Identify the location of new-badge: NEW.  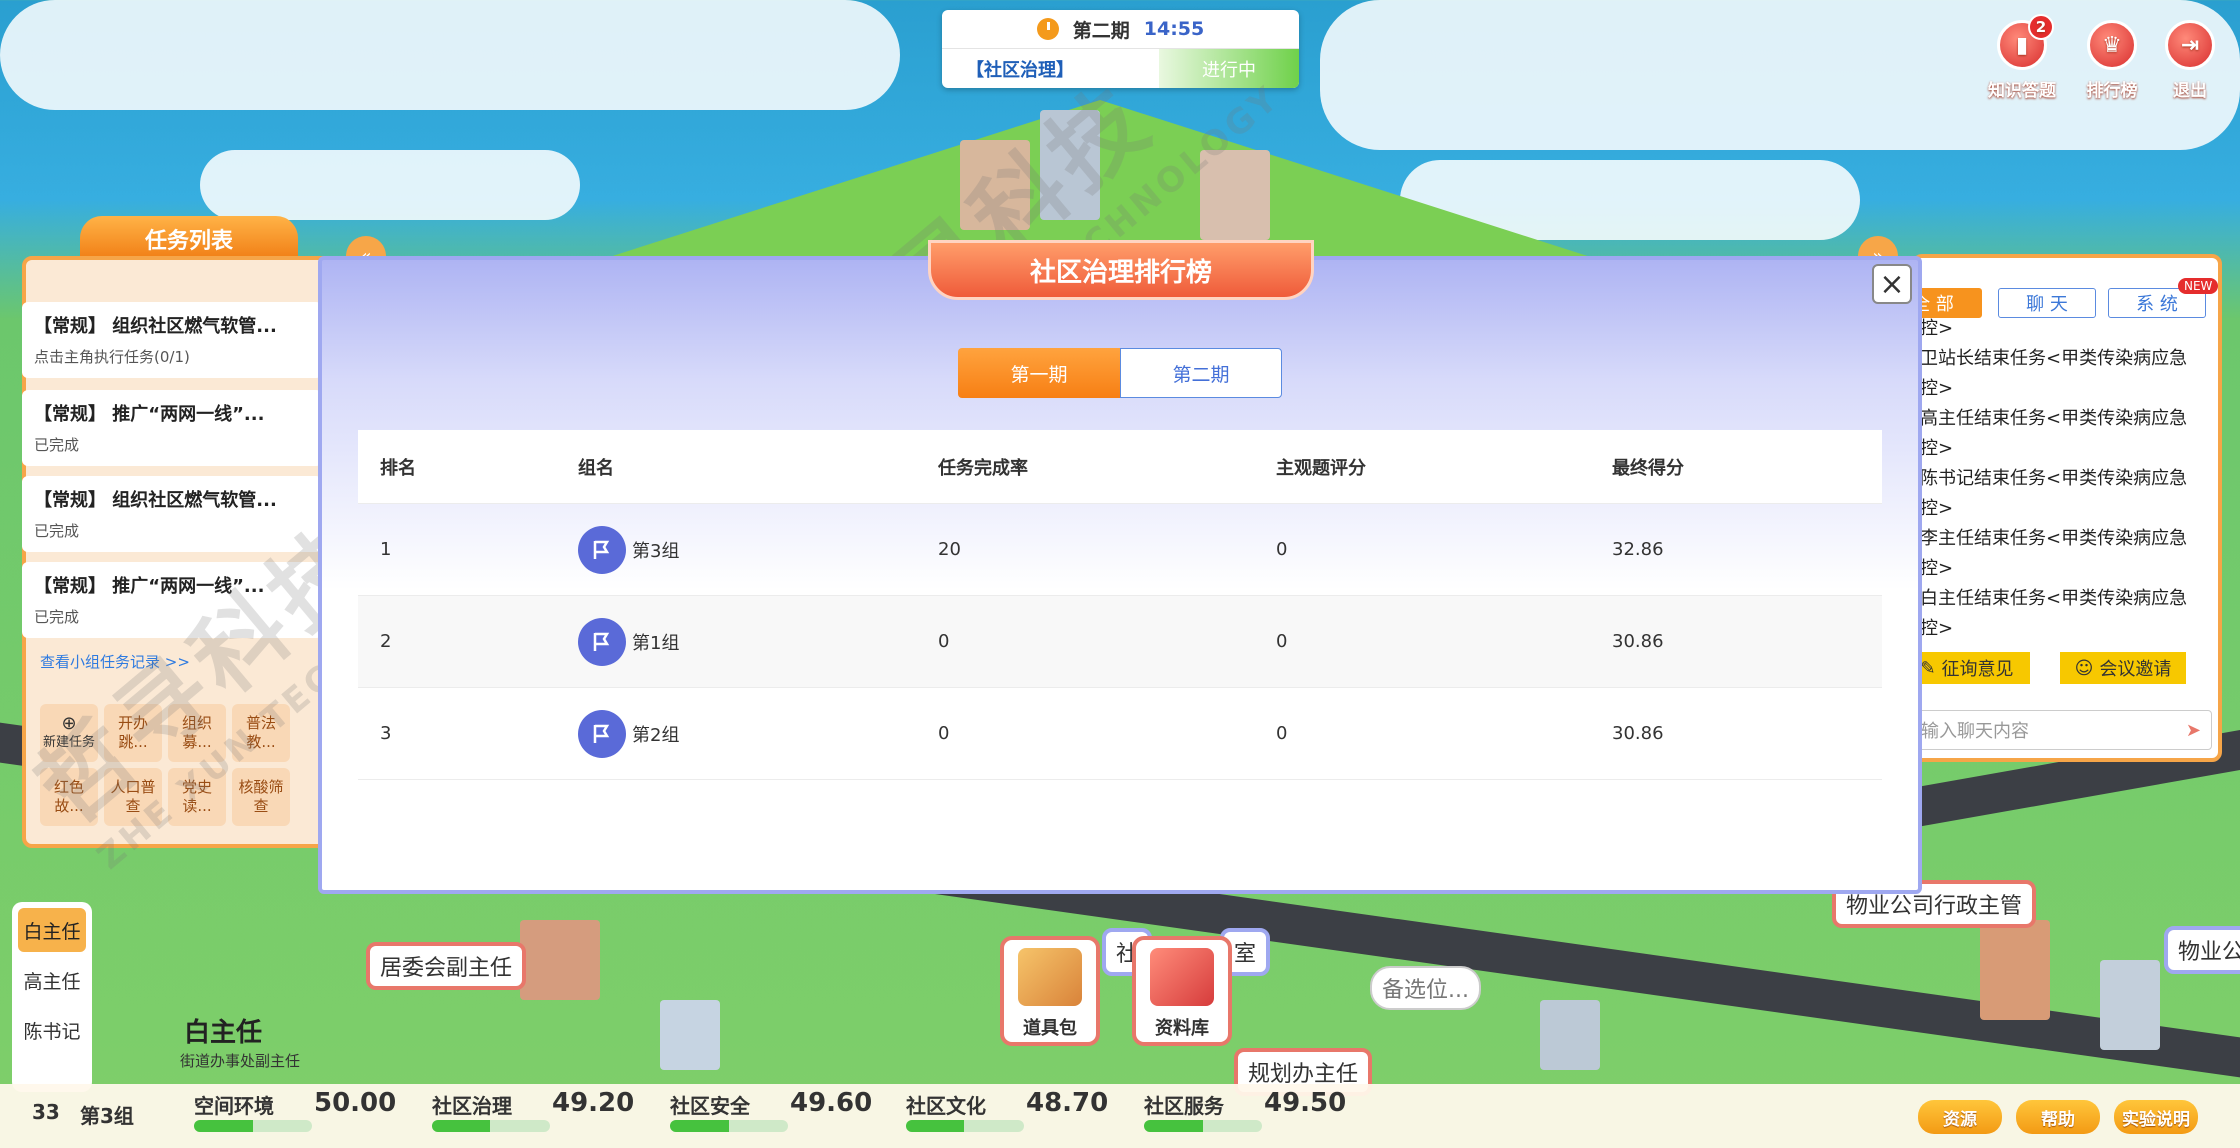
(2198, 286).